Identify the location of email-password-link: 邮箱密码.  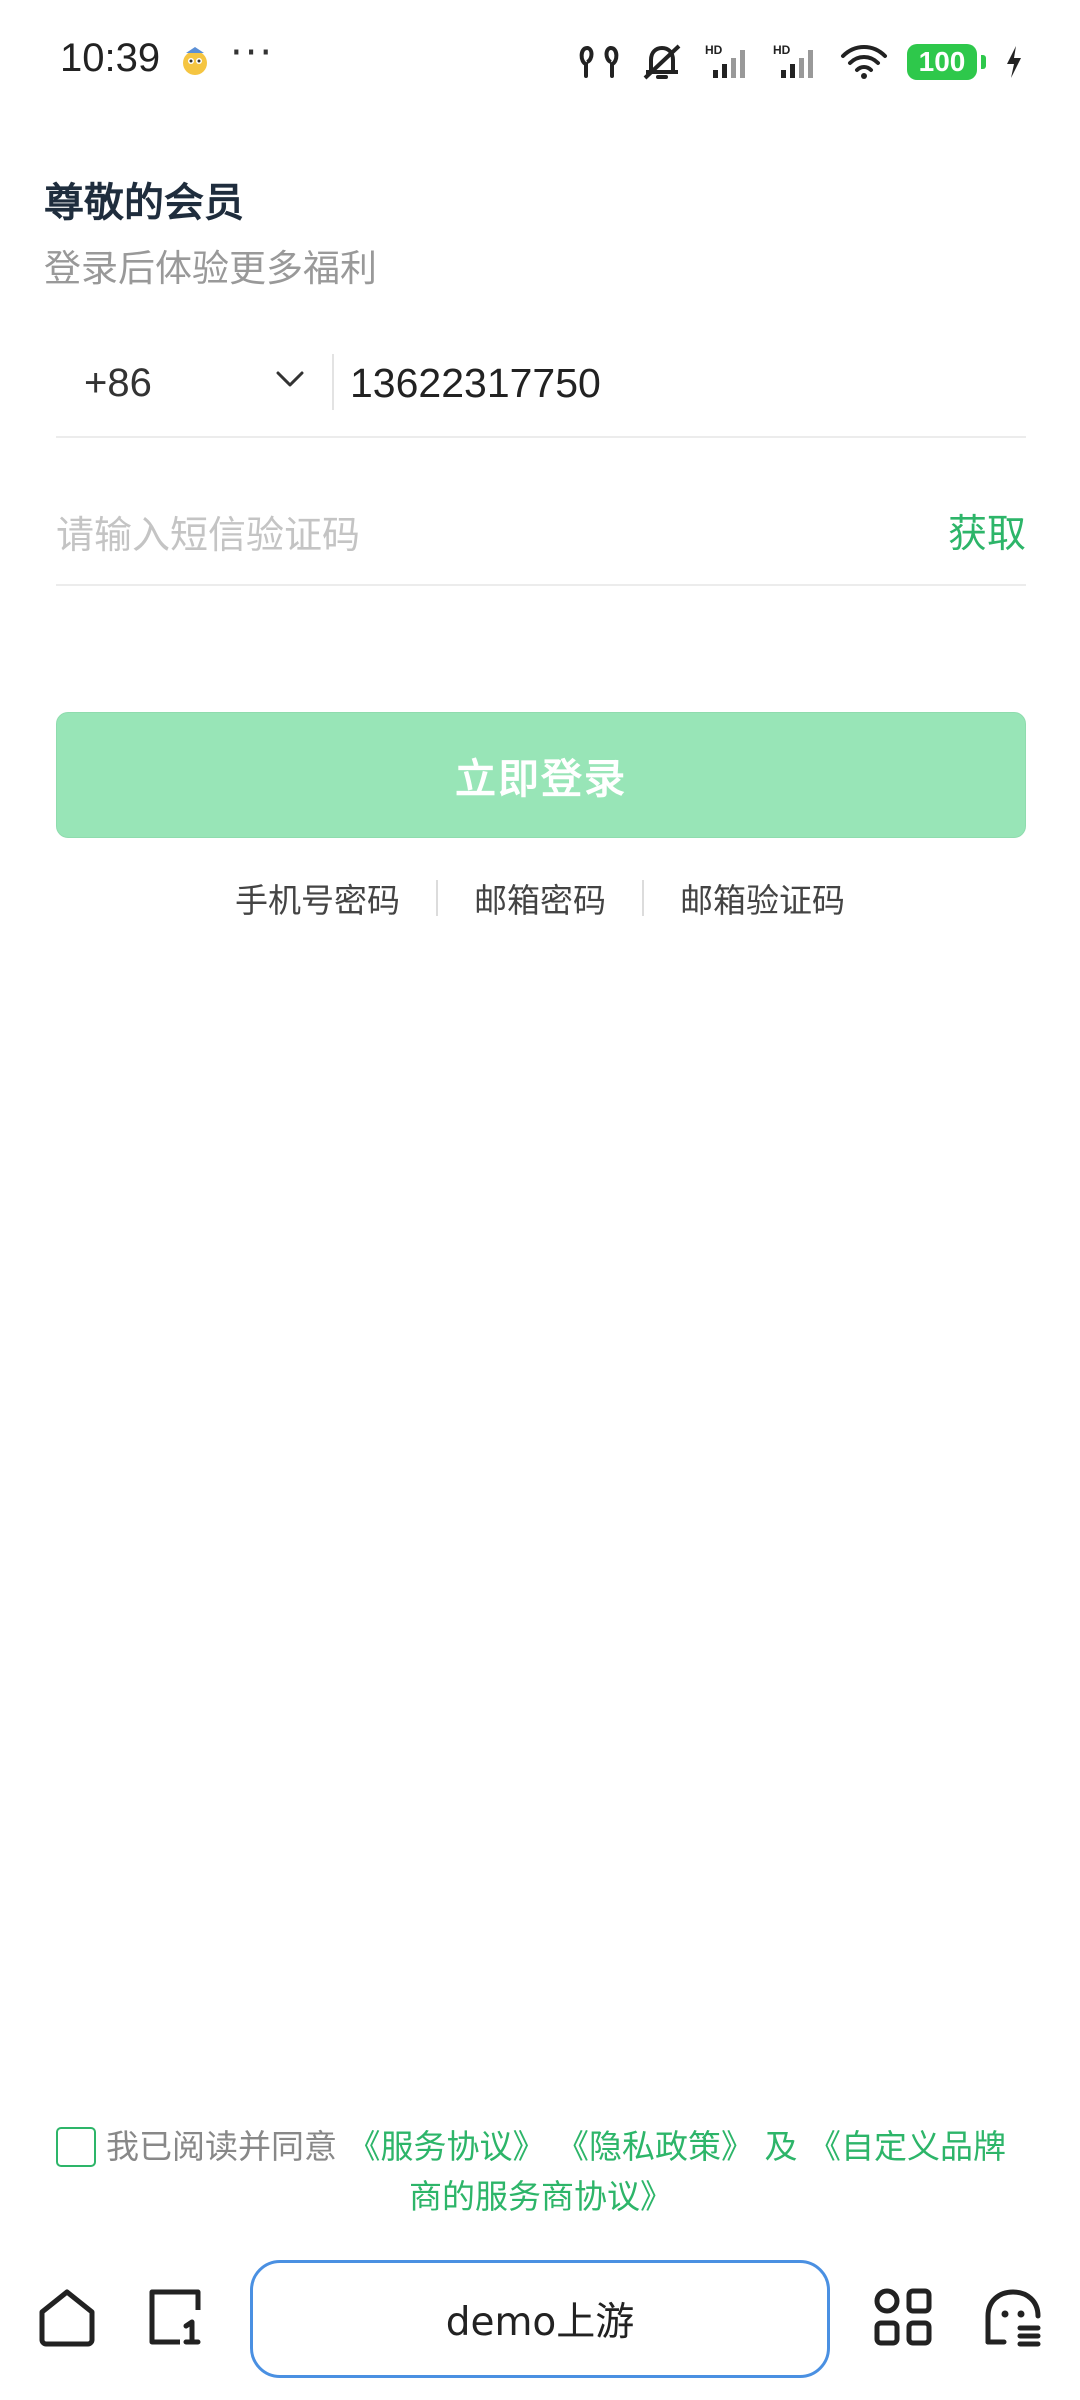
(540, 898).